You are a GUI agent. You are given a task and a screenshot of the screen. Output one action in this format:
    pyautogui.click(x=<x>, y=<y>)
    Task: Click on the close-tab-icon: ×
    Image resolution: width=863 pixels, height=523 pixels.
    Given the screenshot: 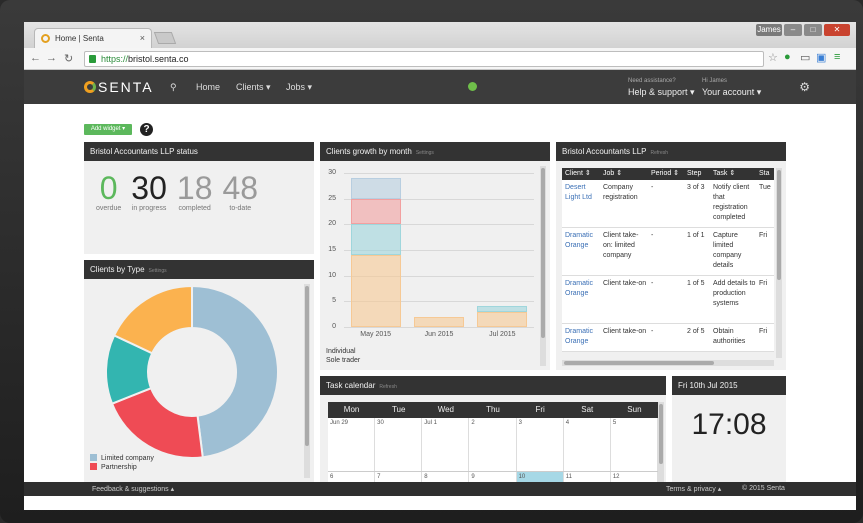 What is the action you would take?
    pyautogui.click(x=142, y=38)
    